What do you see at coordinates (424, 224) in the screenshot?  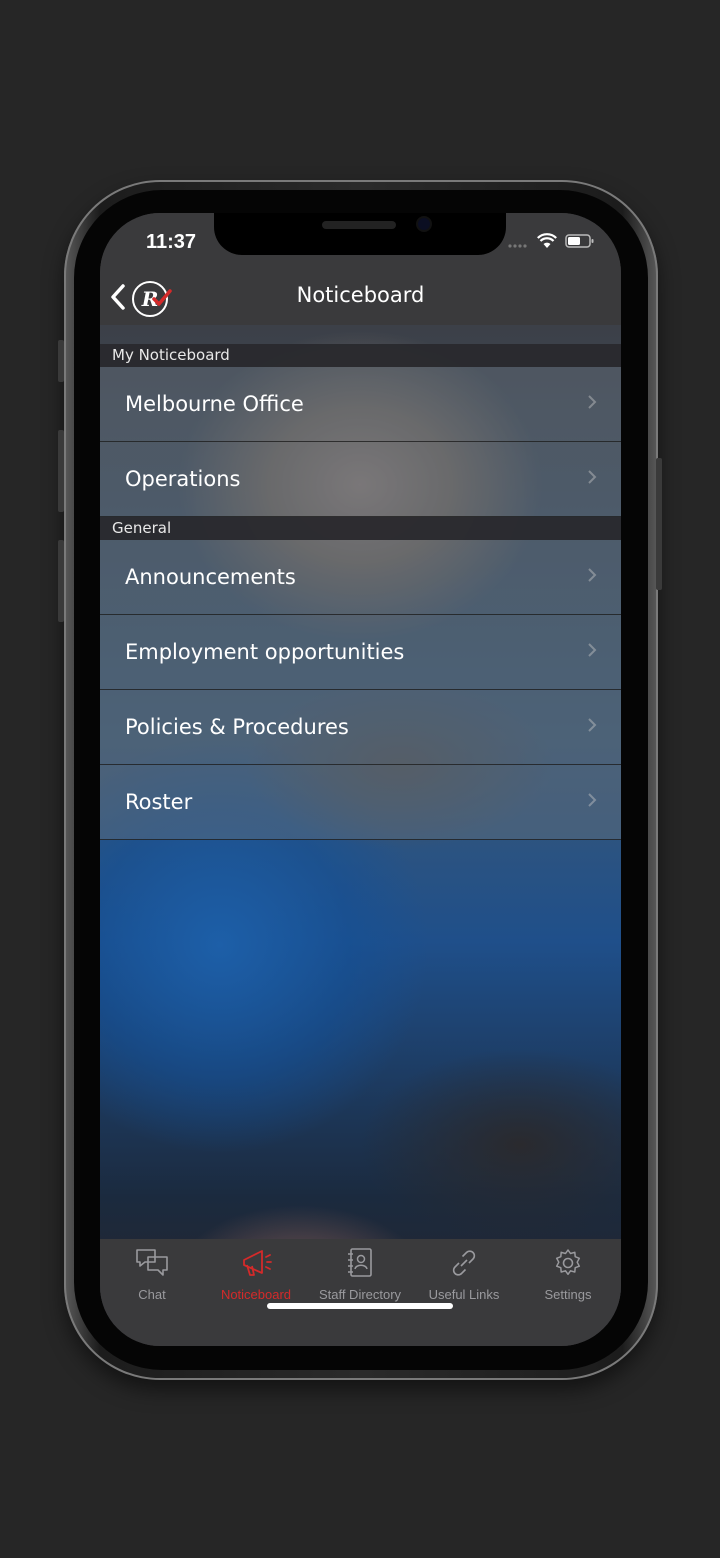 I see `front-camera` at bounding box center [424, 224].